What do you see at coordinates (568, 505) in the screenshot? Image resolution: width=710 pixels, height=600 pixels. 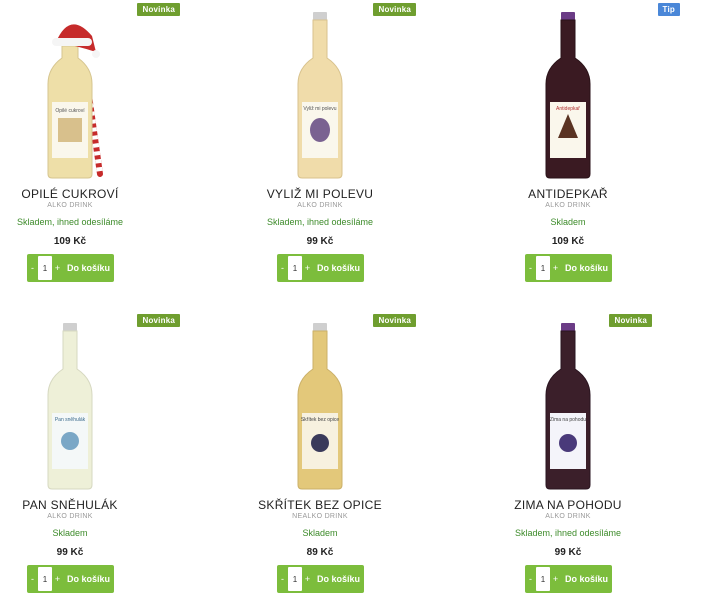 I see `product-name: ZIMA NA POHODU` at bounding box center [568, 505].